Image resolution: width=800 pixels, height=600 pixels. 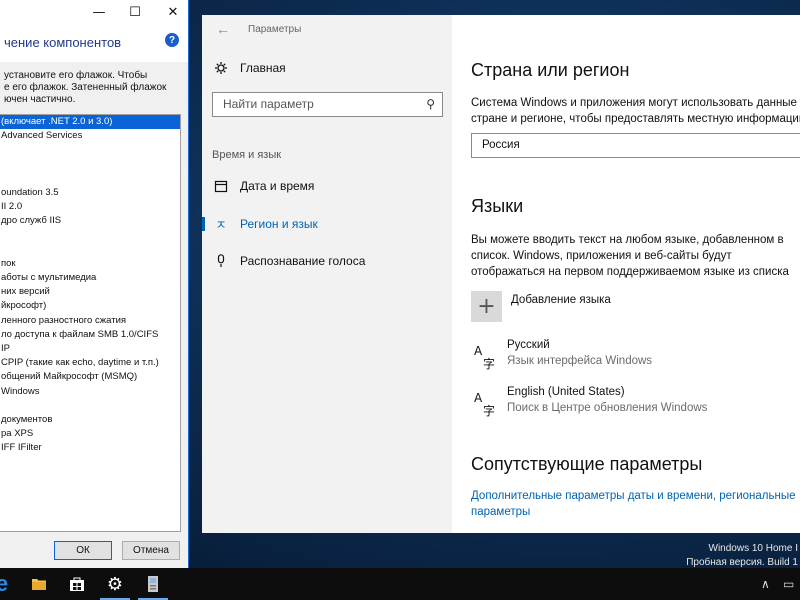 What do you see at coordinates (90, 207) in the screenshot?
I see `tree-item: II 2.0` at bounding box center [90, 207].